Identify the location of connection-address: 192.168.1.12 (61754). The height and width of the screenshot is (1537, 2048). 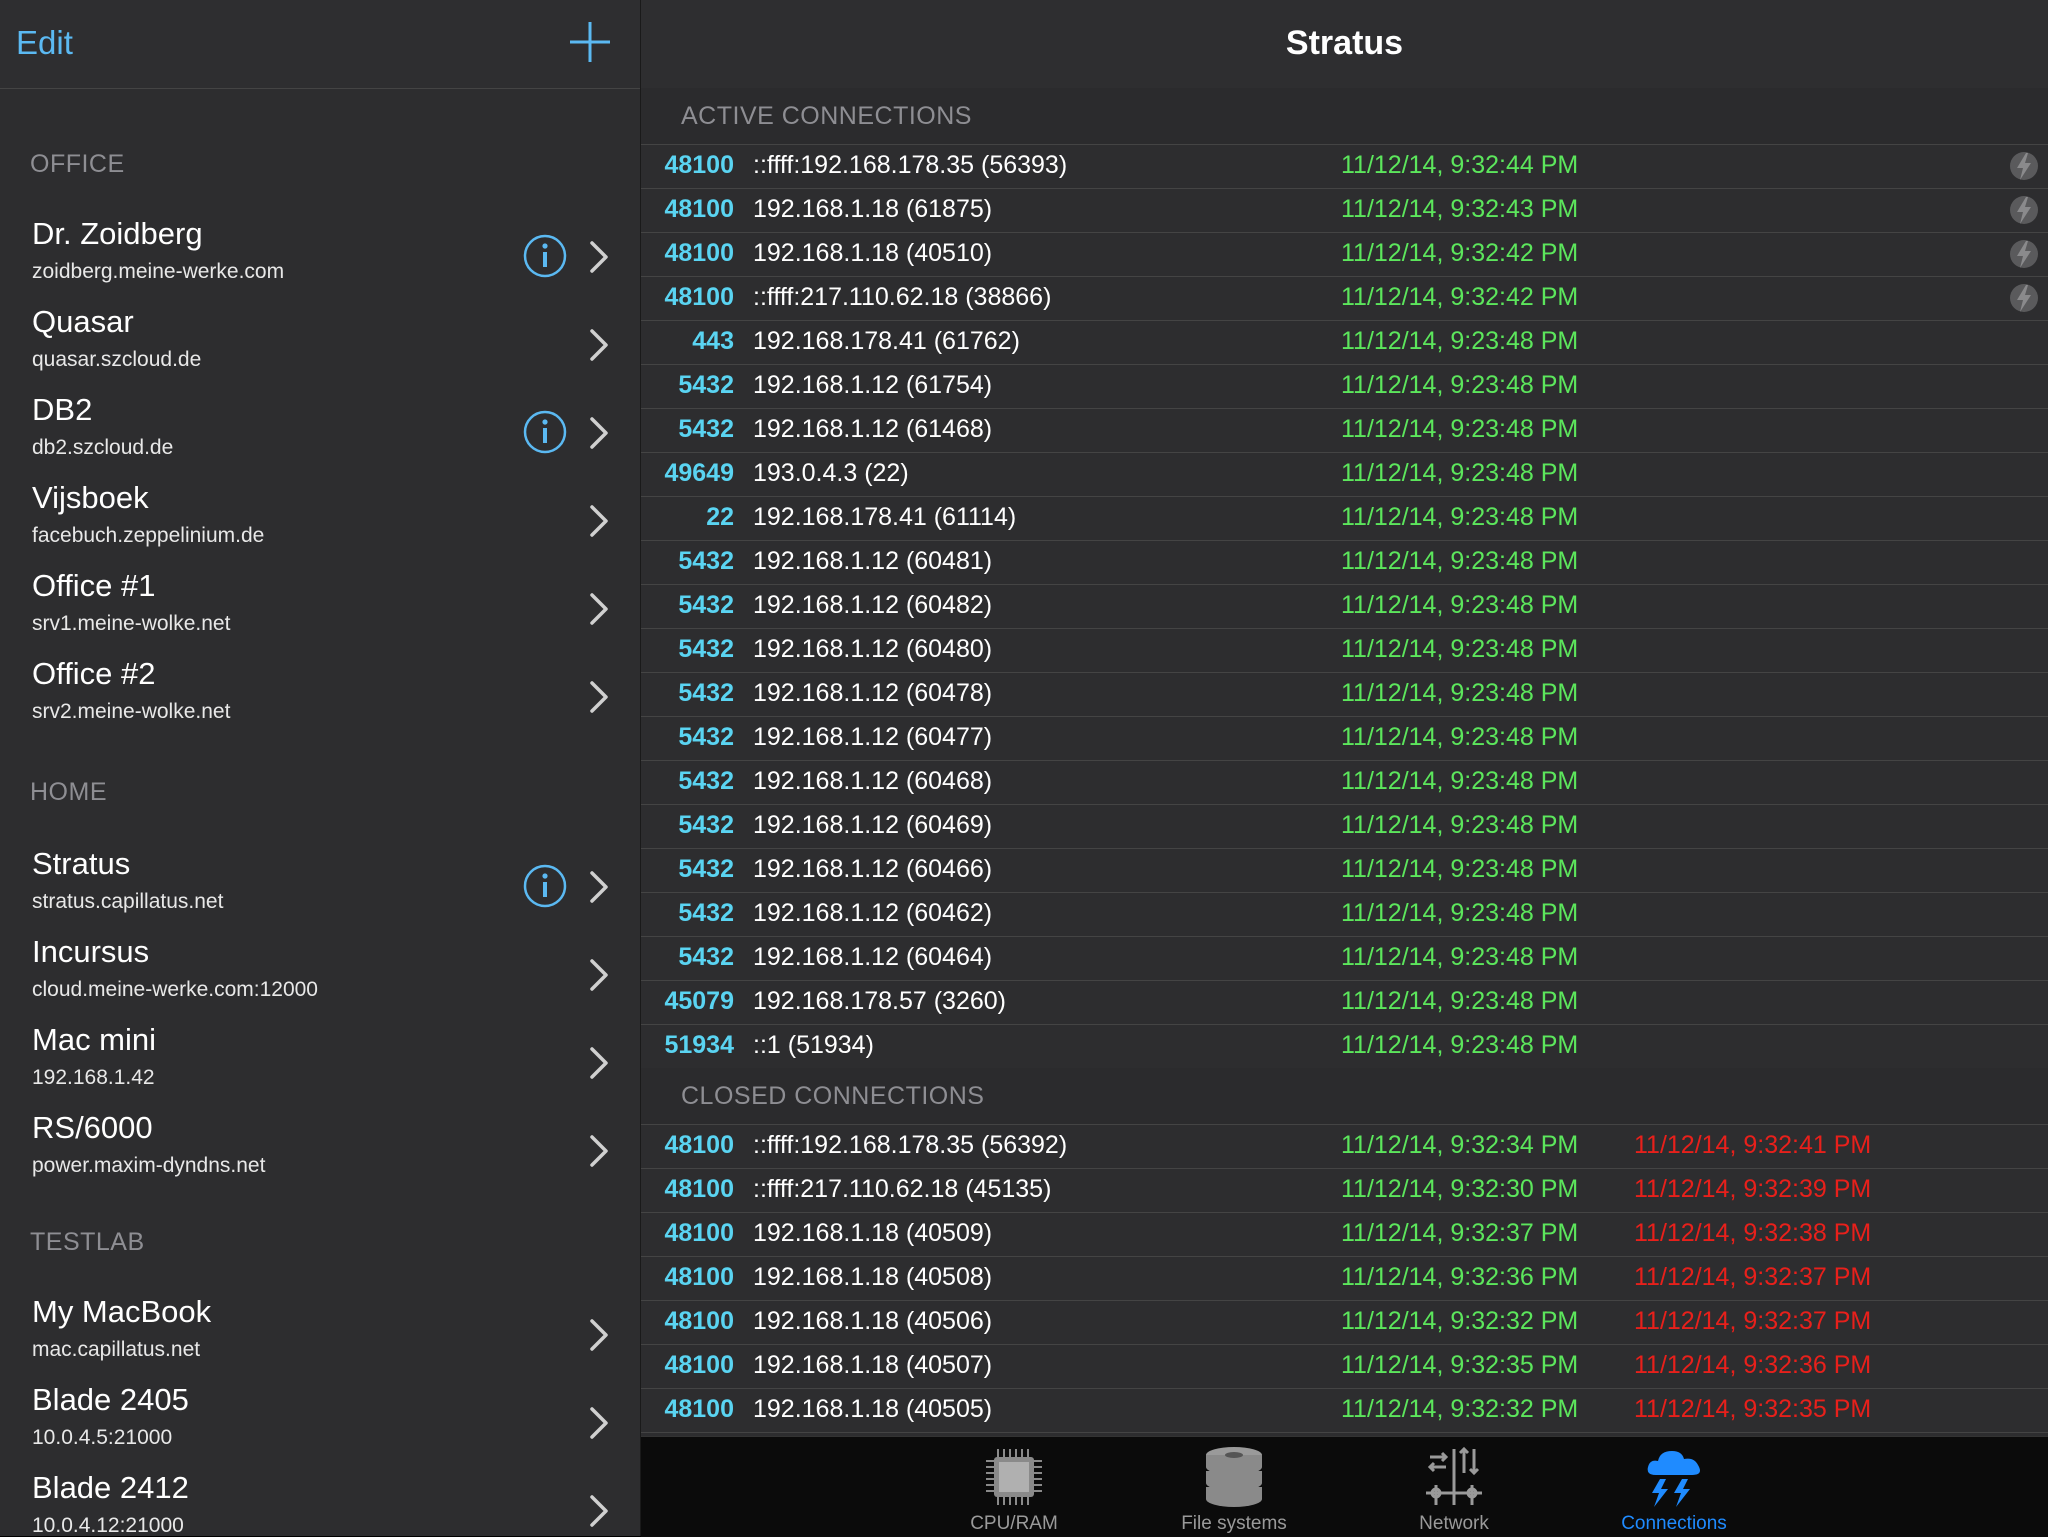
(873, 385).